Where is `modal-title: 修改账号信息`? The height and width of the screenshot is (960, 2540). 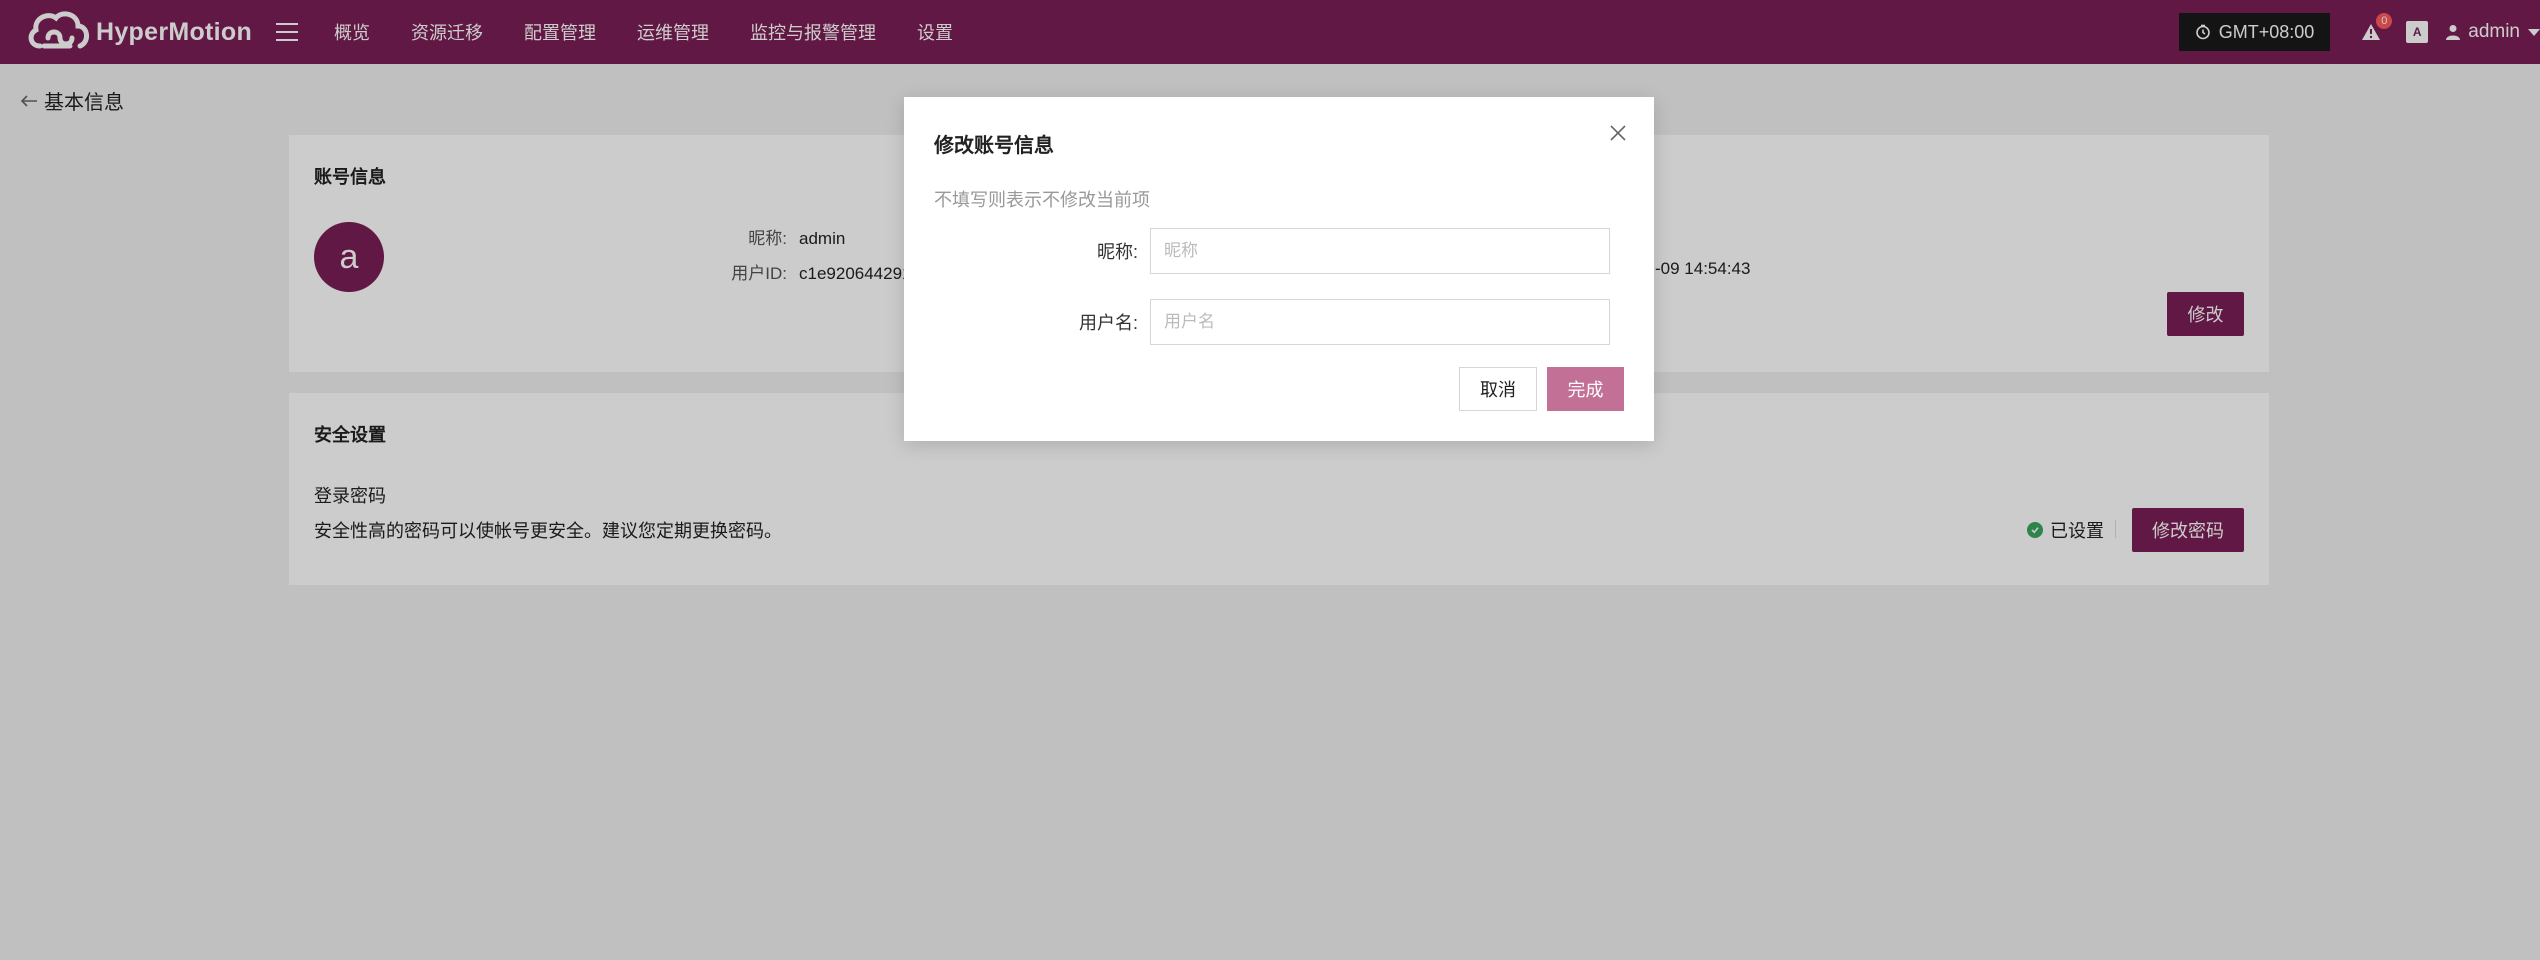 modal-title: 修改账号信息 is located at coordinates (994, 146).